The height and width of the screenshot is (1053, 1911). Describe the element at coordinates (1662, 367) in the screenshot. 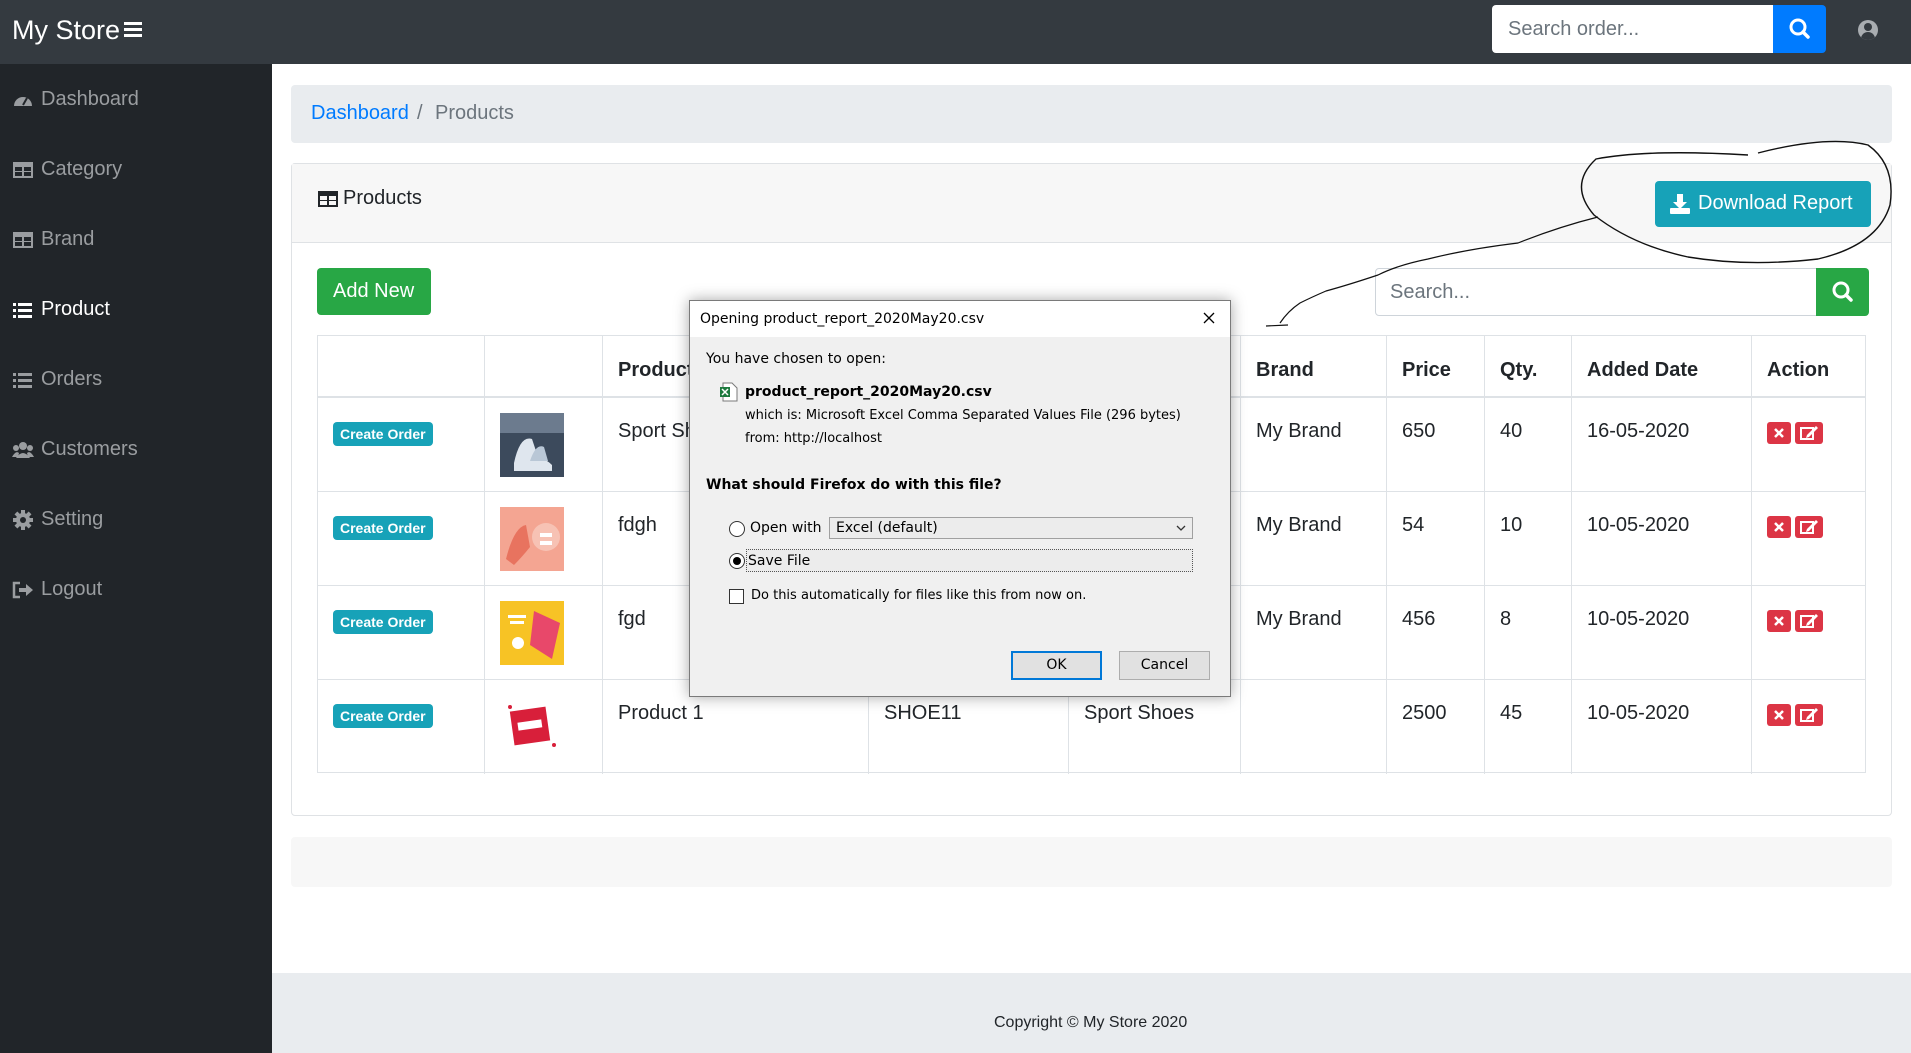

I see `table-header-added-date: Added Date` at that location.